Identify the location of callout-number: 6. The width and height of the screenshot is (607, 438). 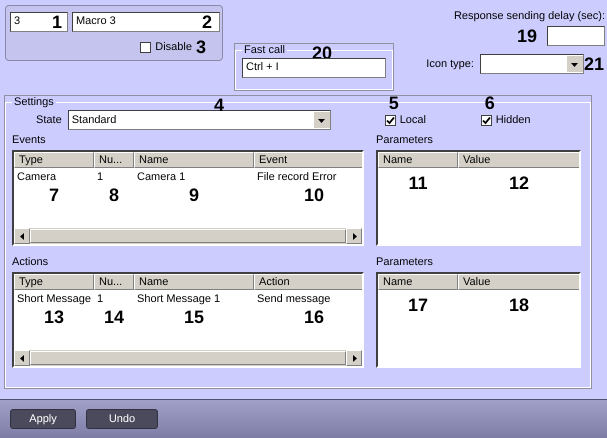
(489, 103).